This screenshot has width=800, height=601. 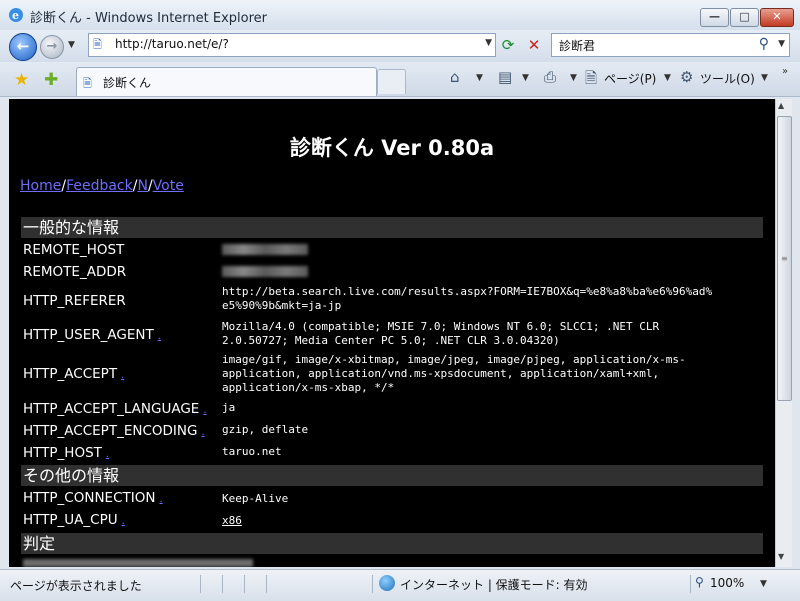 What do you see at coordinates (168, 186) in the screenshot?
I see `link-vote: Vote` at bounding box center [168, 186].